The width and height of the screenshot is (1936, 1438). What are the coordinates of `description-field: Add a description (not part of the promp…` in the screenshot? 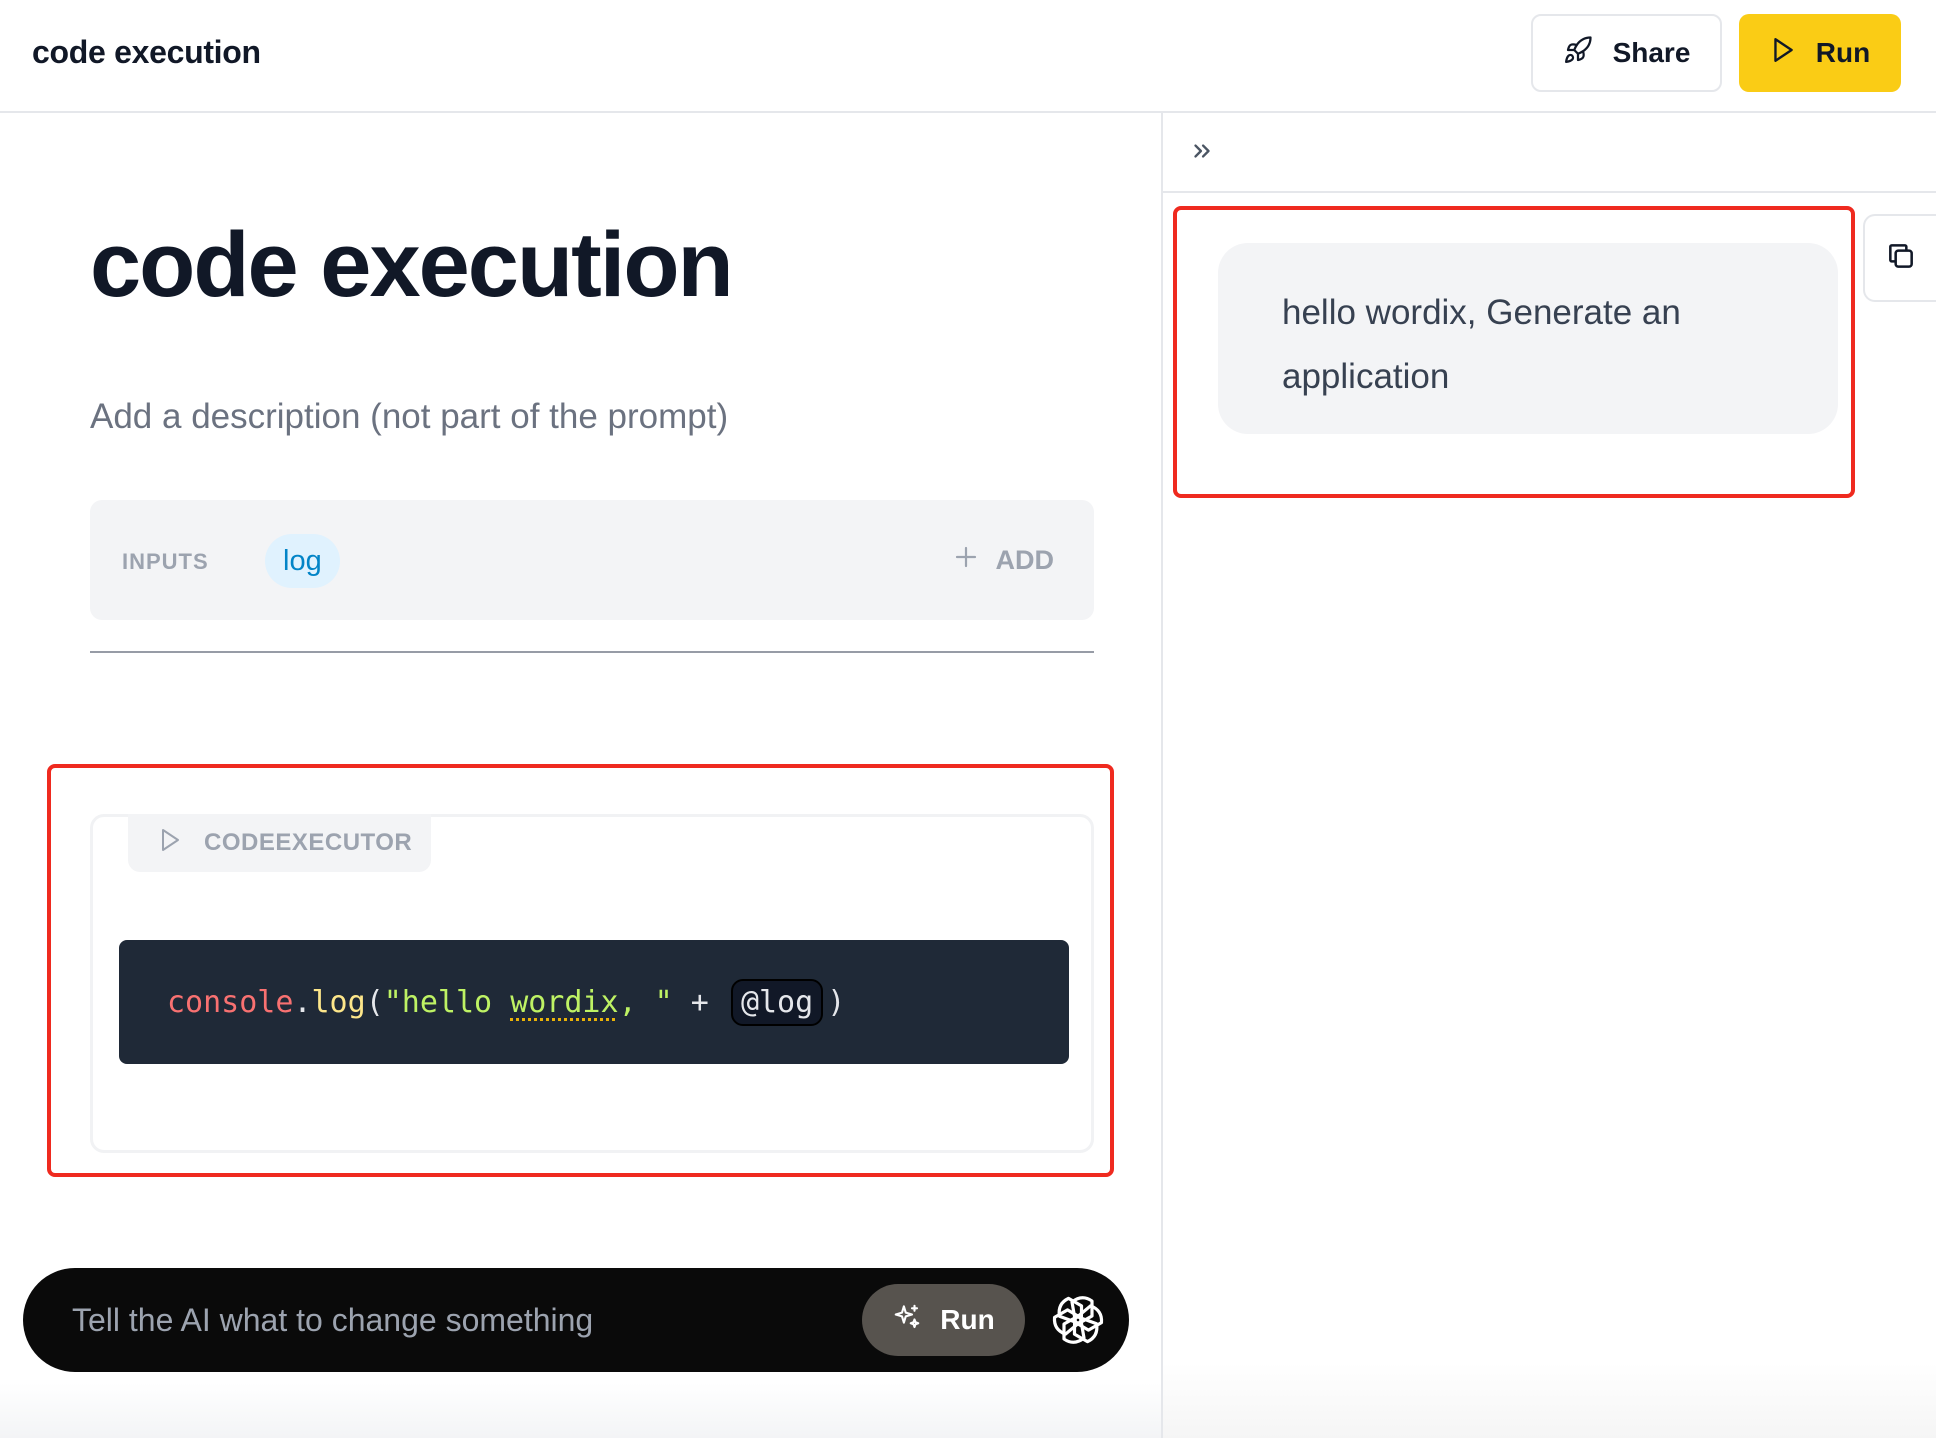 It's located at (409, 417).